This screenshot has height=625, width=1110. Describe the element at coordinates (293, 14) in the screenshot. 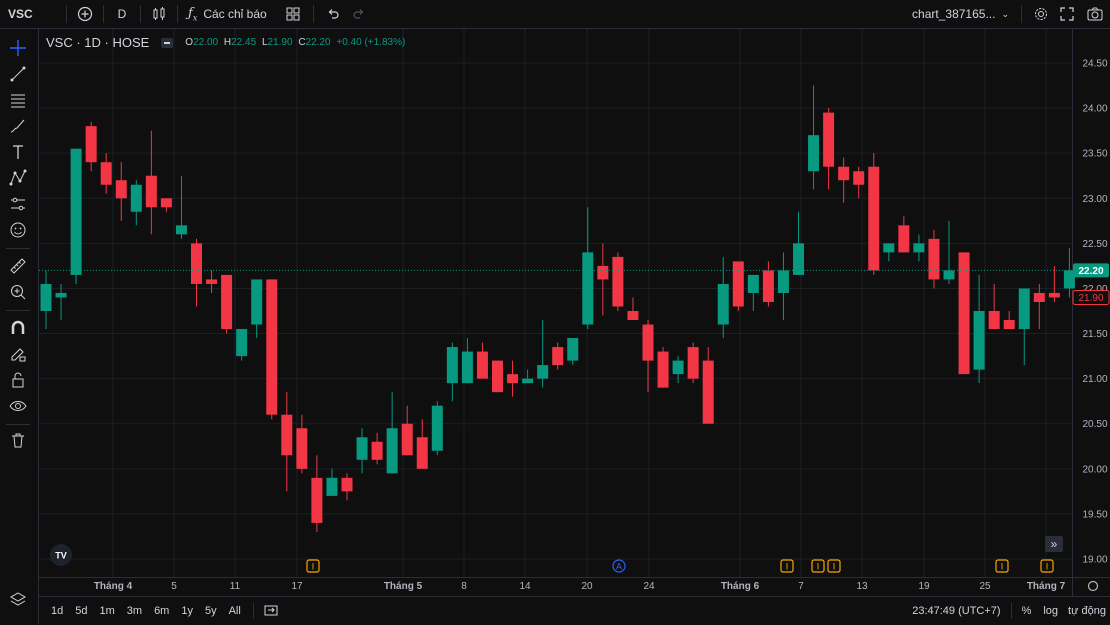

I see `layouts-button` at that location.